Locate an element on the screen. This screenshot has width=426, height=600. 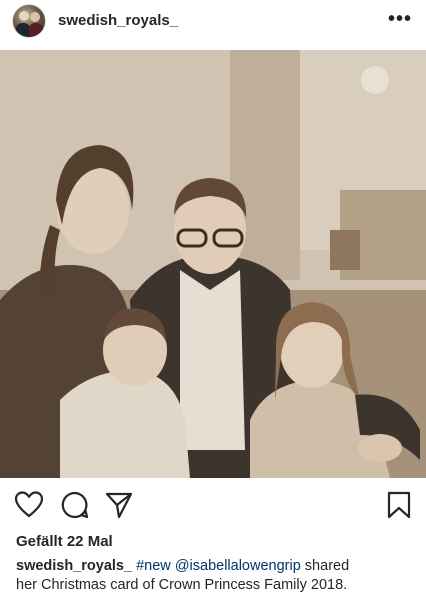
bookmark-icon is located at coordinates (399, 505).